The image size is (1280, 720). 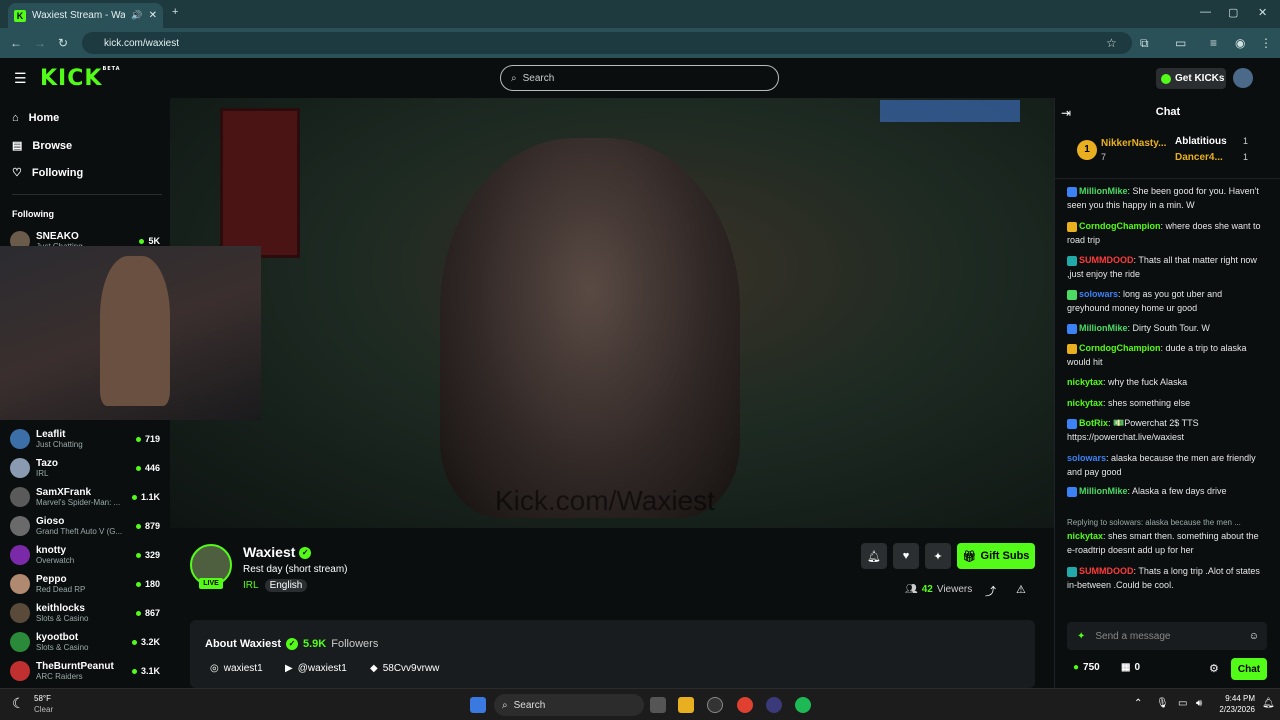 I want to click on task-view-icon, so click(x=658, y=705).